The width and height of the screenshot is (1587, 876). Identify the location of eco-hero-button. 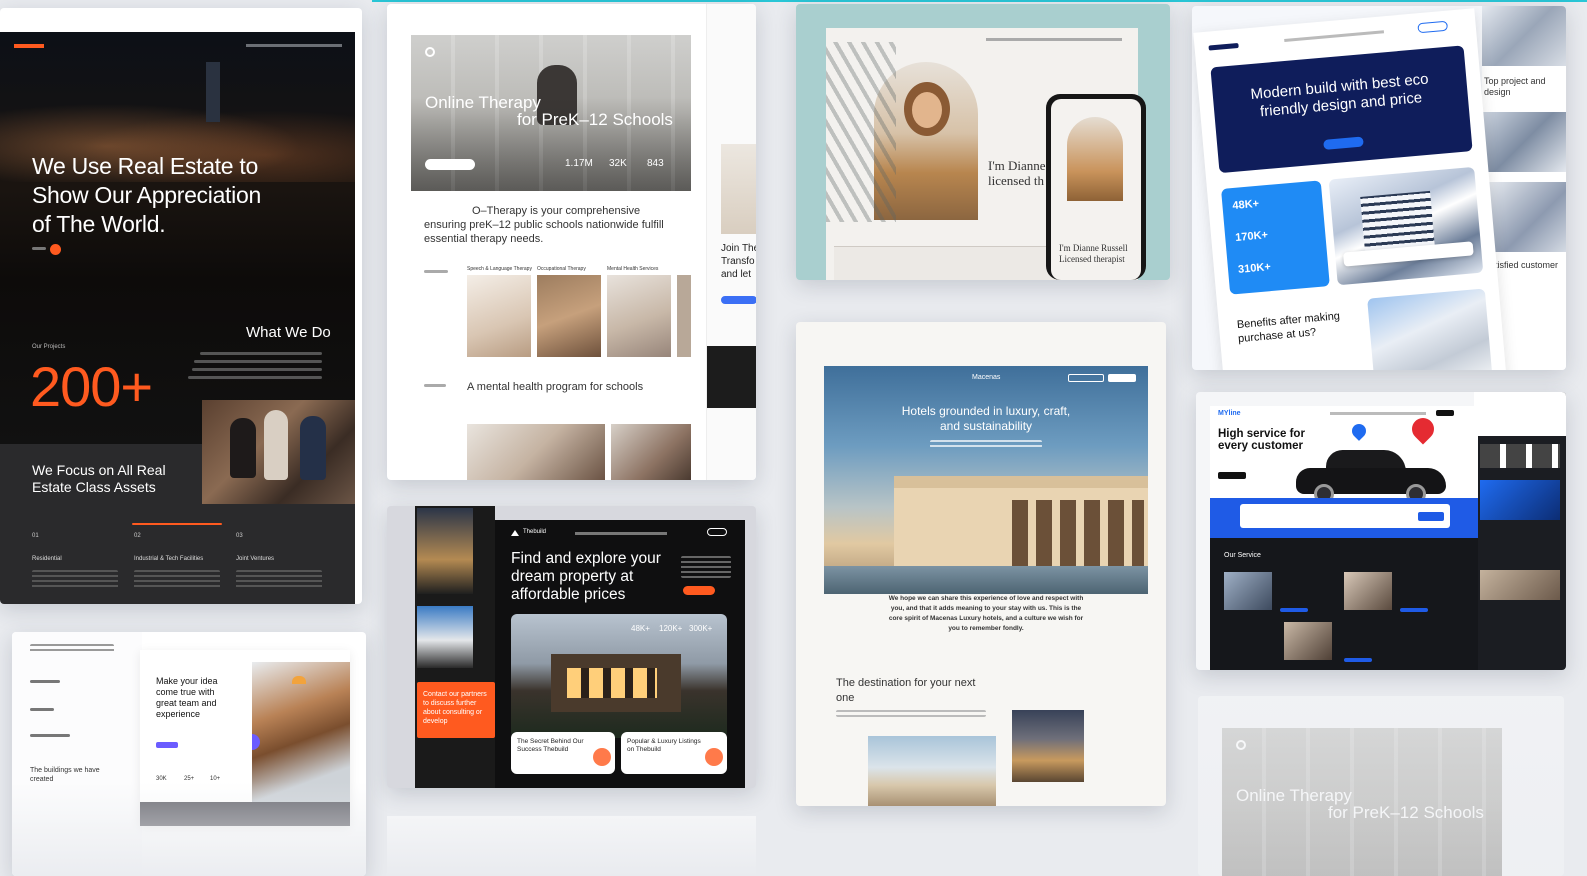
(1343, 143).